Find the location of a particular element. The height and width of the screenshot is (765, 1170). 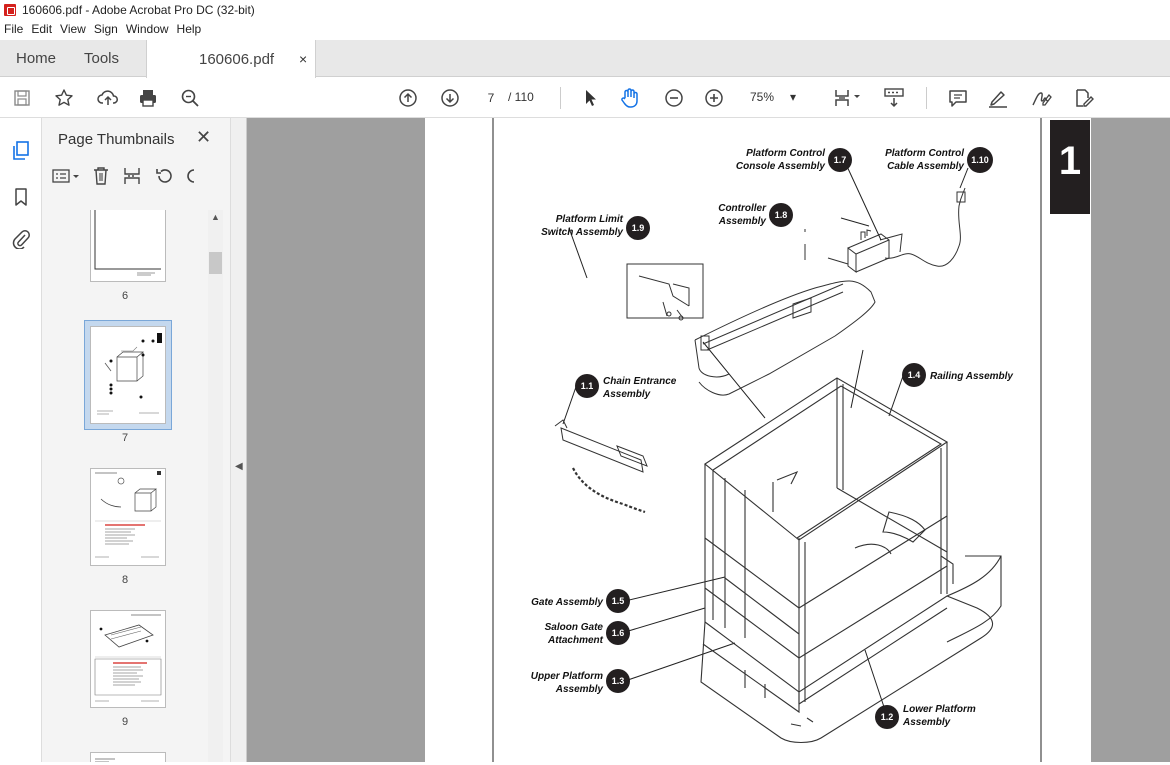

svg-text: Lower Platform is located at coordinates (939, 709).